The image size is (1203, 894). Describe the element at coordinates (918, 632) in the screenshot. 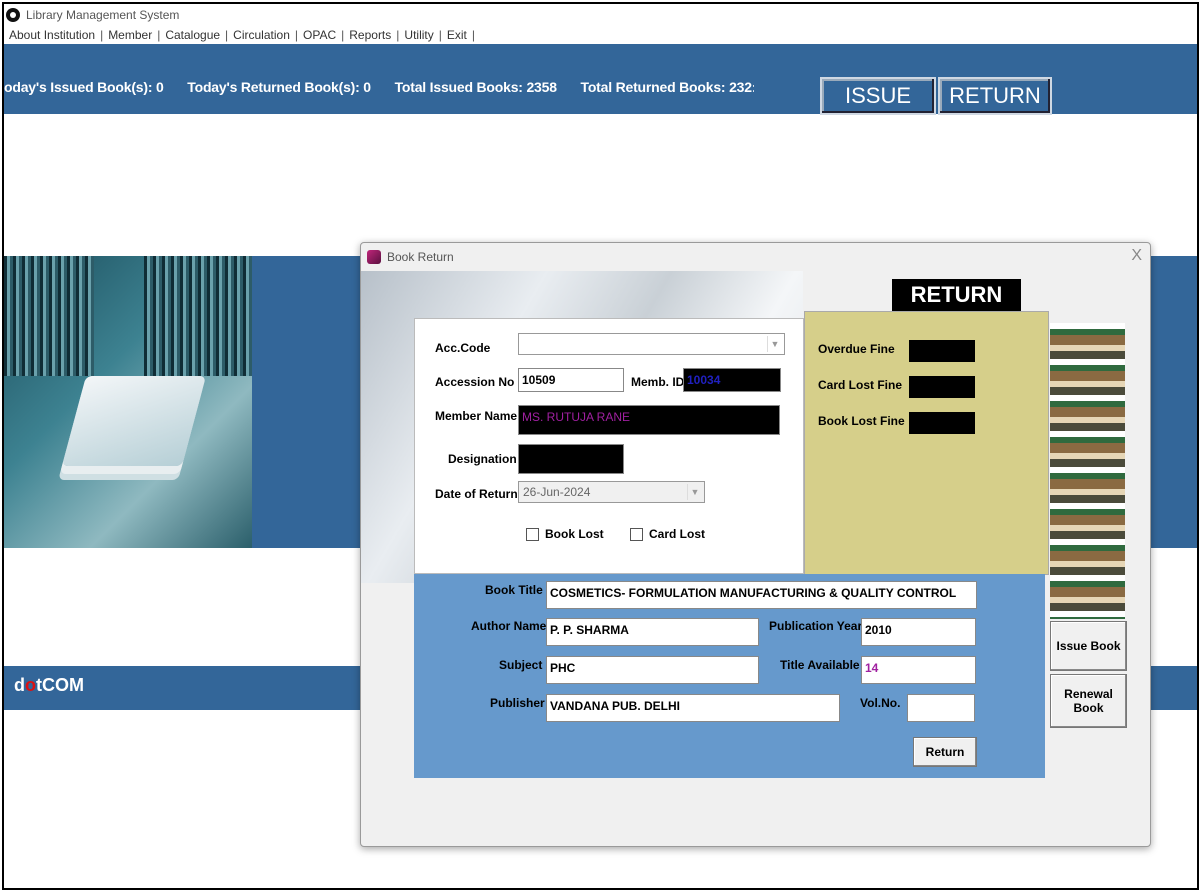

I see `publication-year-input: 2010` at that location.